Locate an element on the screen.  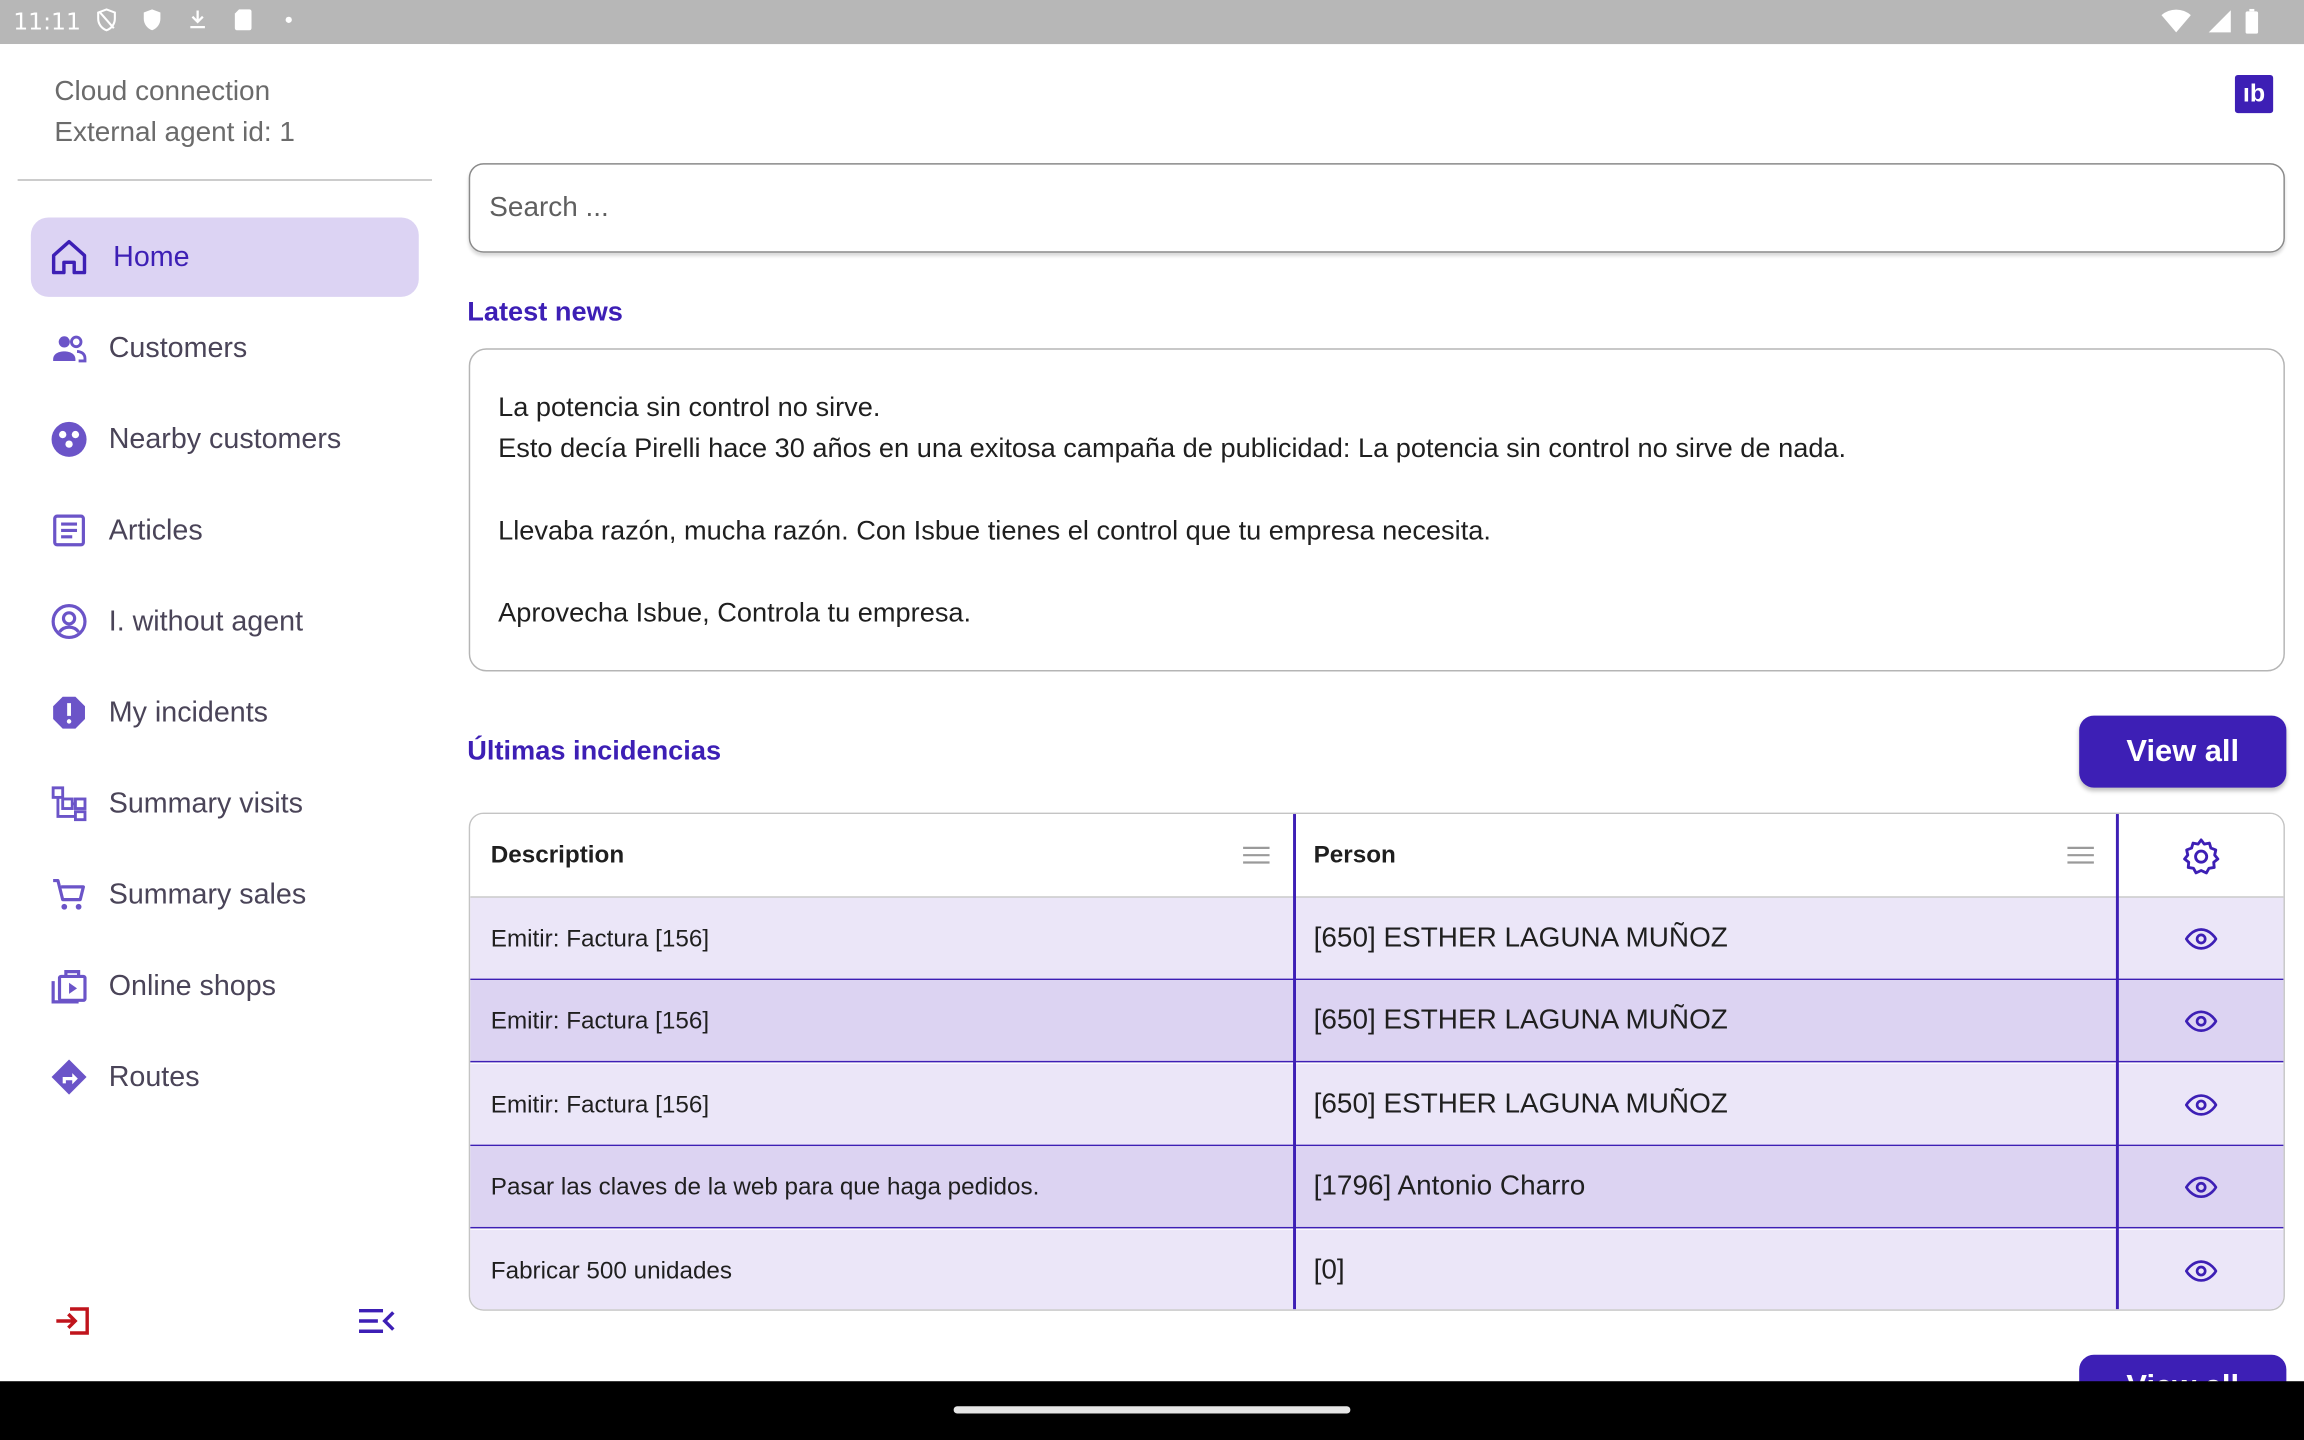
dot-icon is located at coordinates (288, 19).